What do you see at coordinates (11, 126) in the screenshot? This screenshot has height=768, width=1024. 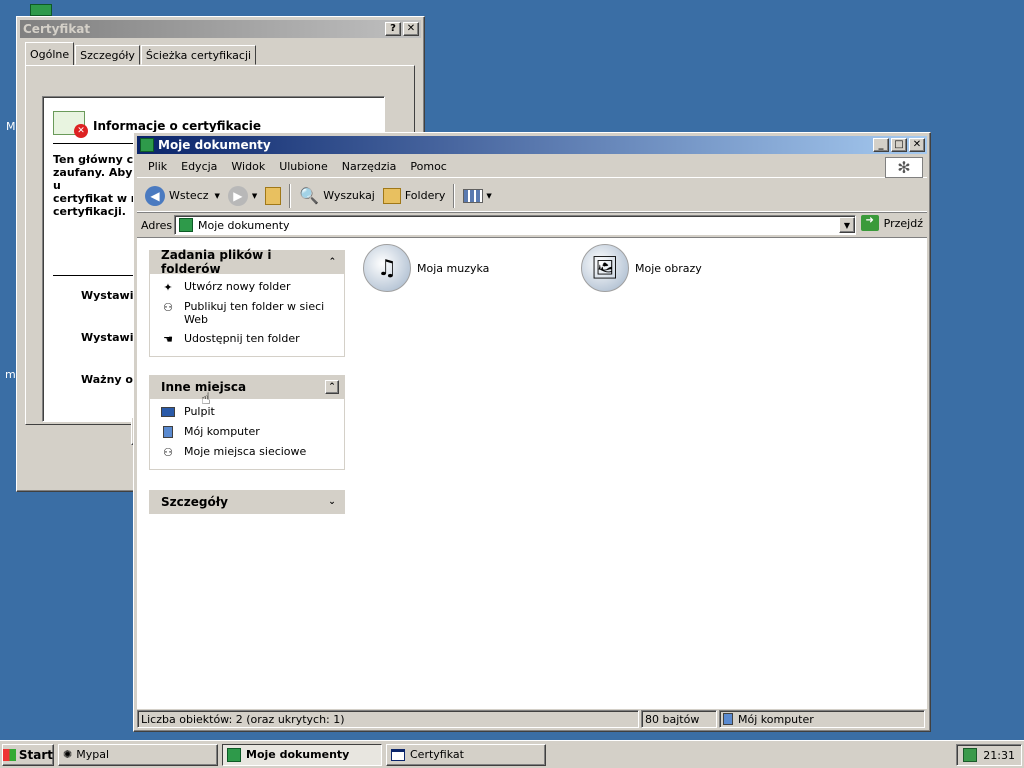 I see `desktop-icon-label: M` at bounding box center [11, 126].